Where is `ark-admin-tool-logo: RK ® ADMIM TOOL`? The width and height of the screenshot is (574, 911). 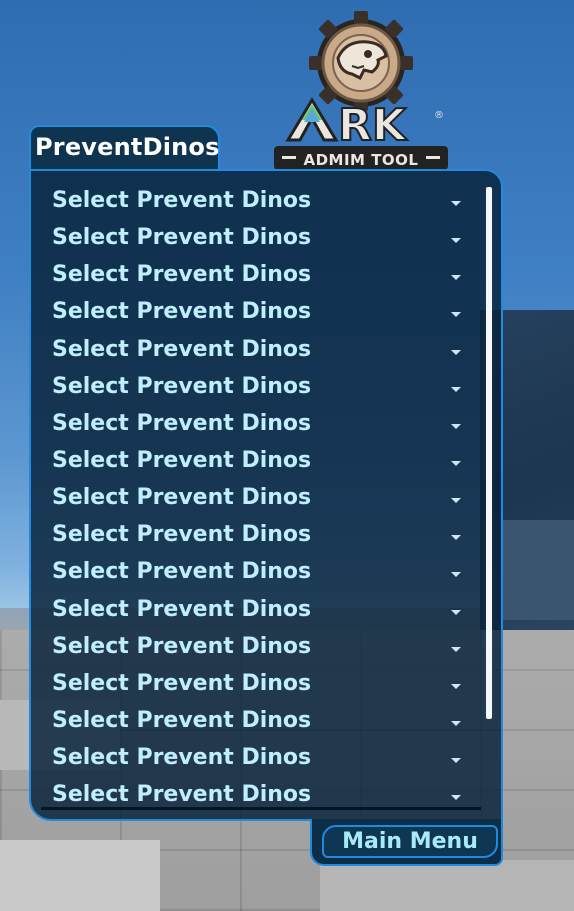
ark-admin-tool-logo: RK ® ADMIM TOOL is located at coordinates (361, 90).